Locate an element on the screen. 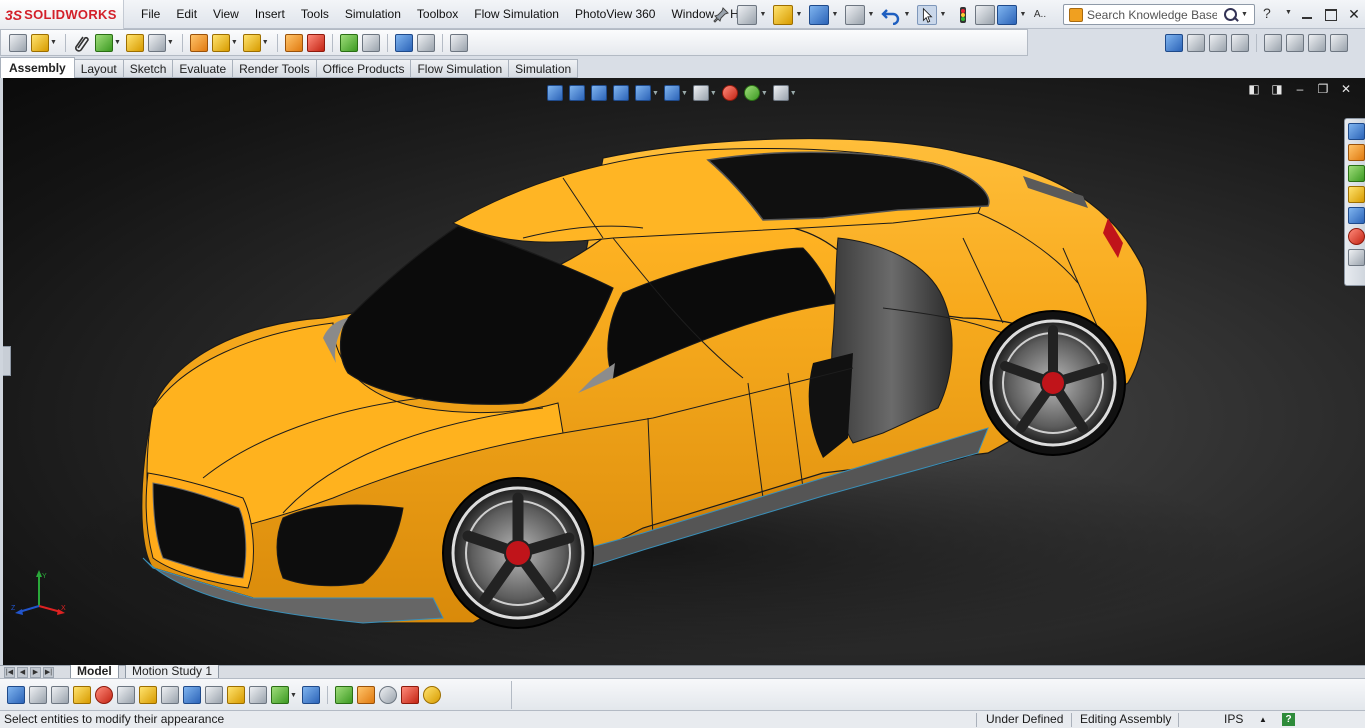  statistics-icon is located at coordinates (170, 695).